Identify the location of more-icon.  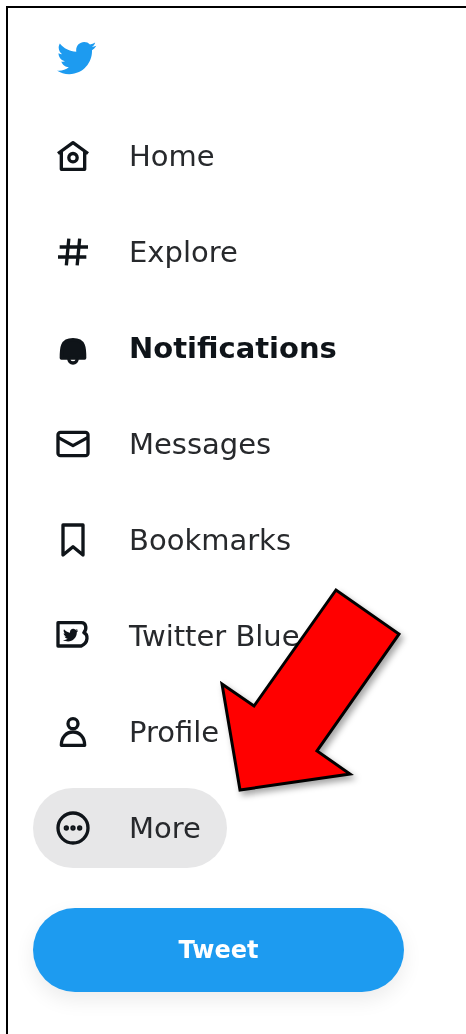
(73, 828).